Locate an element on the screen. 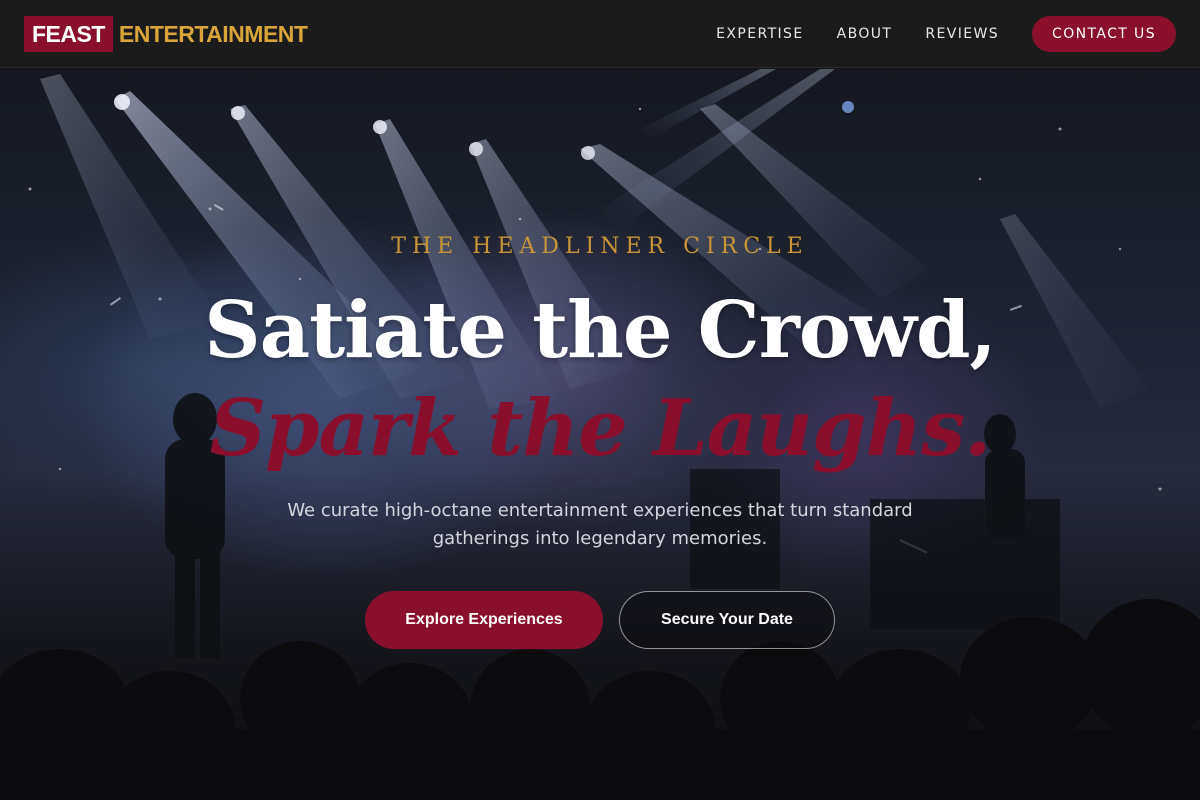 The width and height of the screenshot is (1200, 800). hero-cta-group: Explore Experiences Secure Your Date is located at coordinates (600, 620).